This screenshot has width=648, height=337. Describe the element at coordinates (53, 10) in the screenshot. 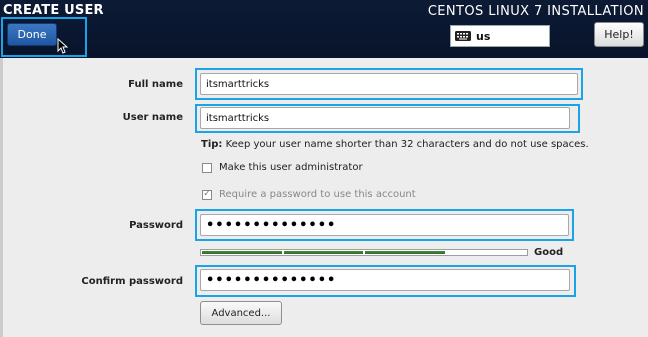

I see `page-title: CREATE USER` at that location.